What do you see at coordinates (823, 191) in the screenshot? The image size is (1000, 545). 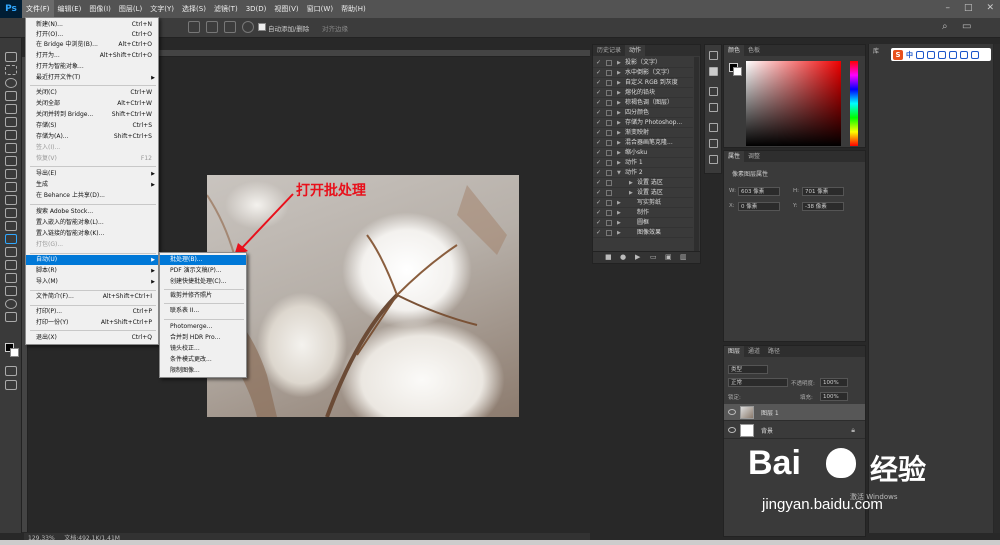 I see `height-field: 701 像素` at bounding box center [823, 191].